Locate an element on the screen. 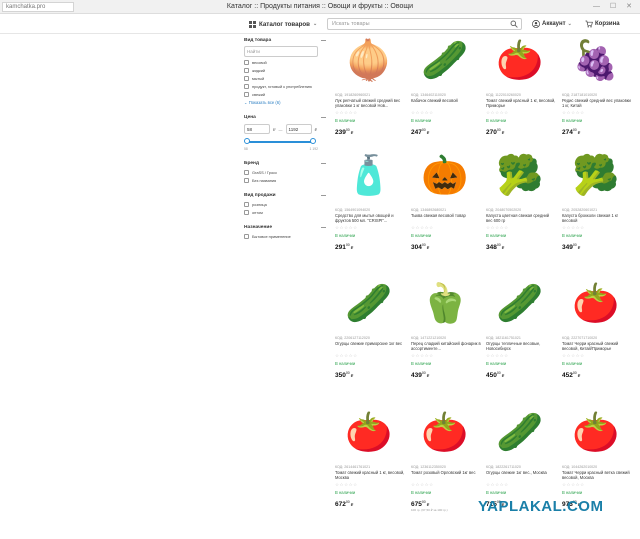  filter-option: весовой is located at coordinates (285, 62).